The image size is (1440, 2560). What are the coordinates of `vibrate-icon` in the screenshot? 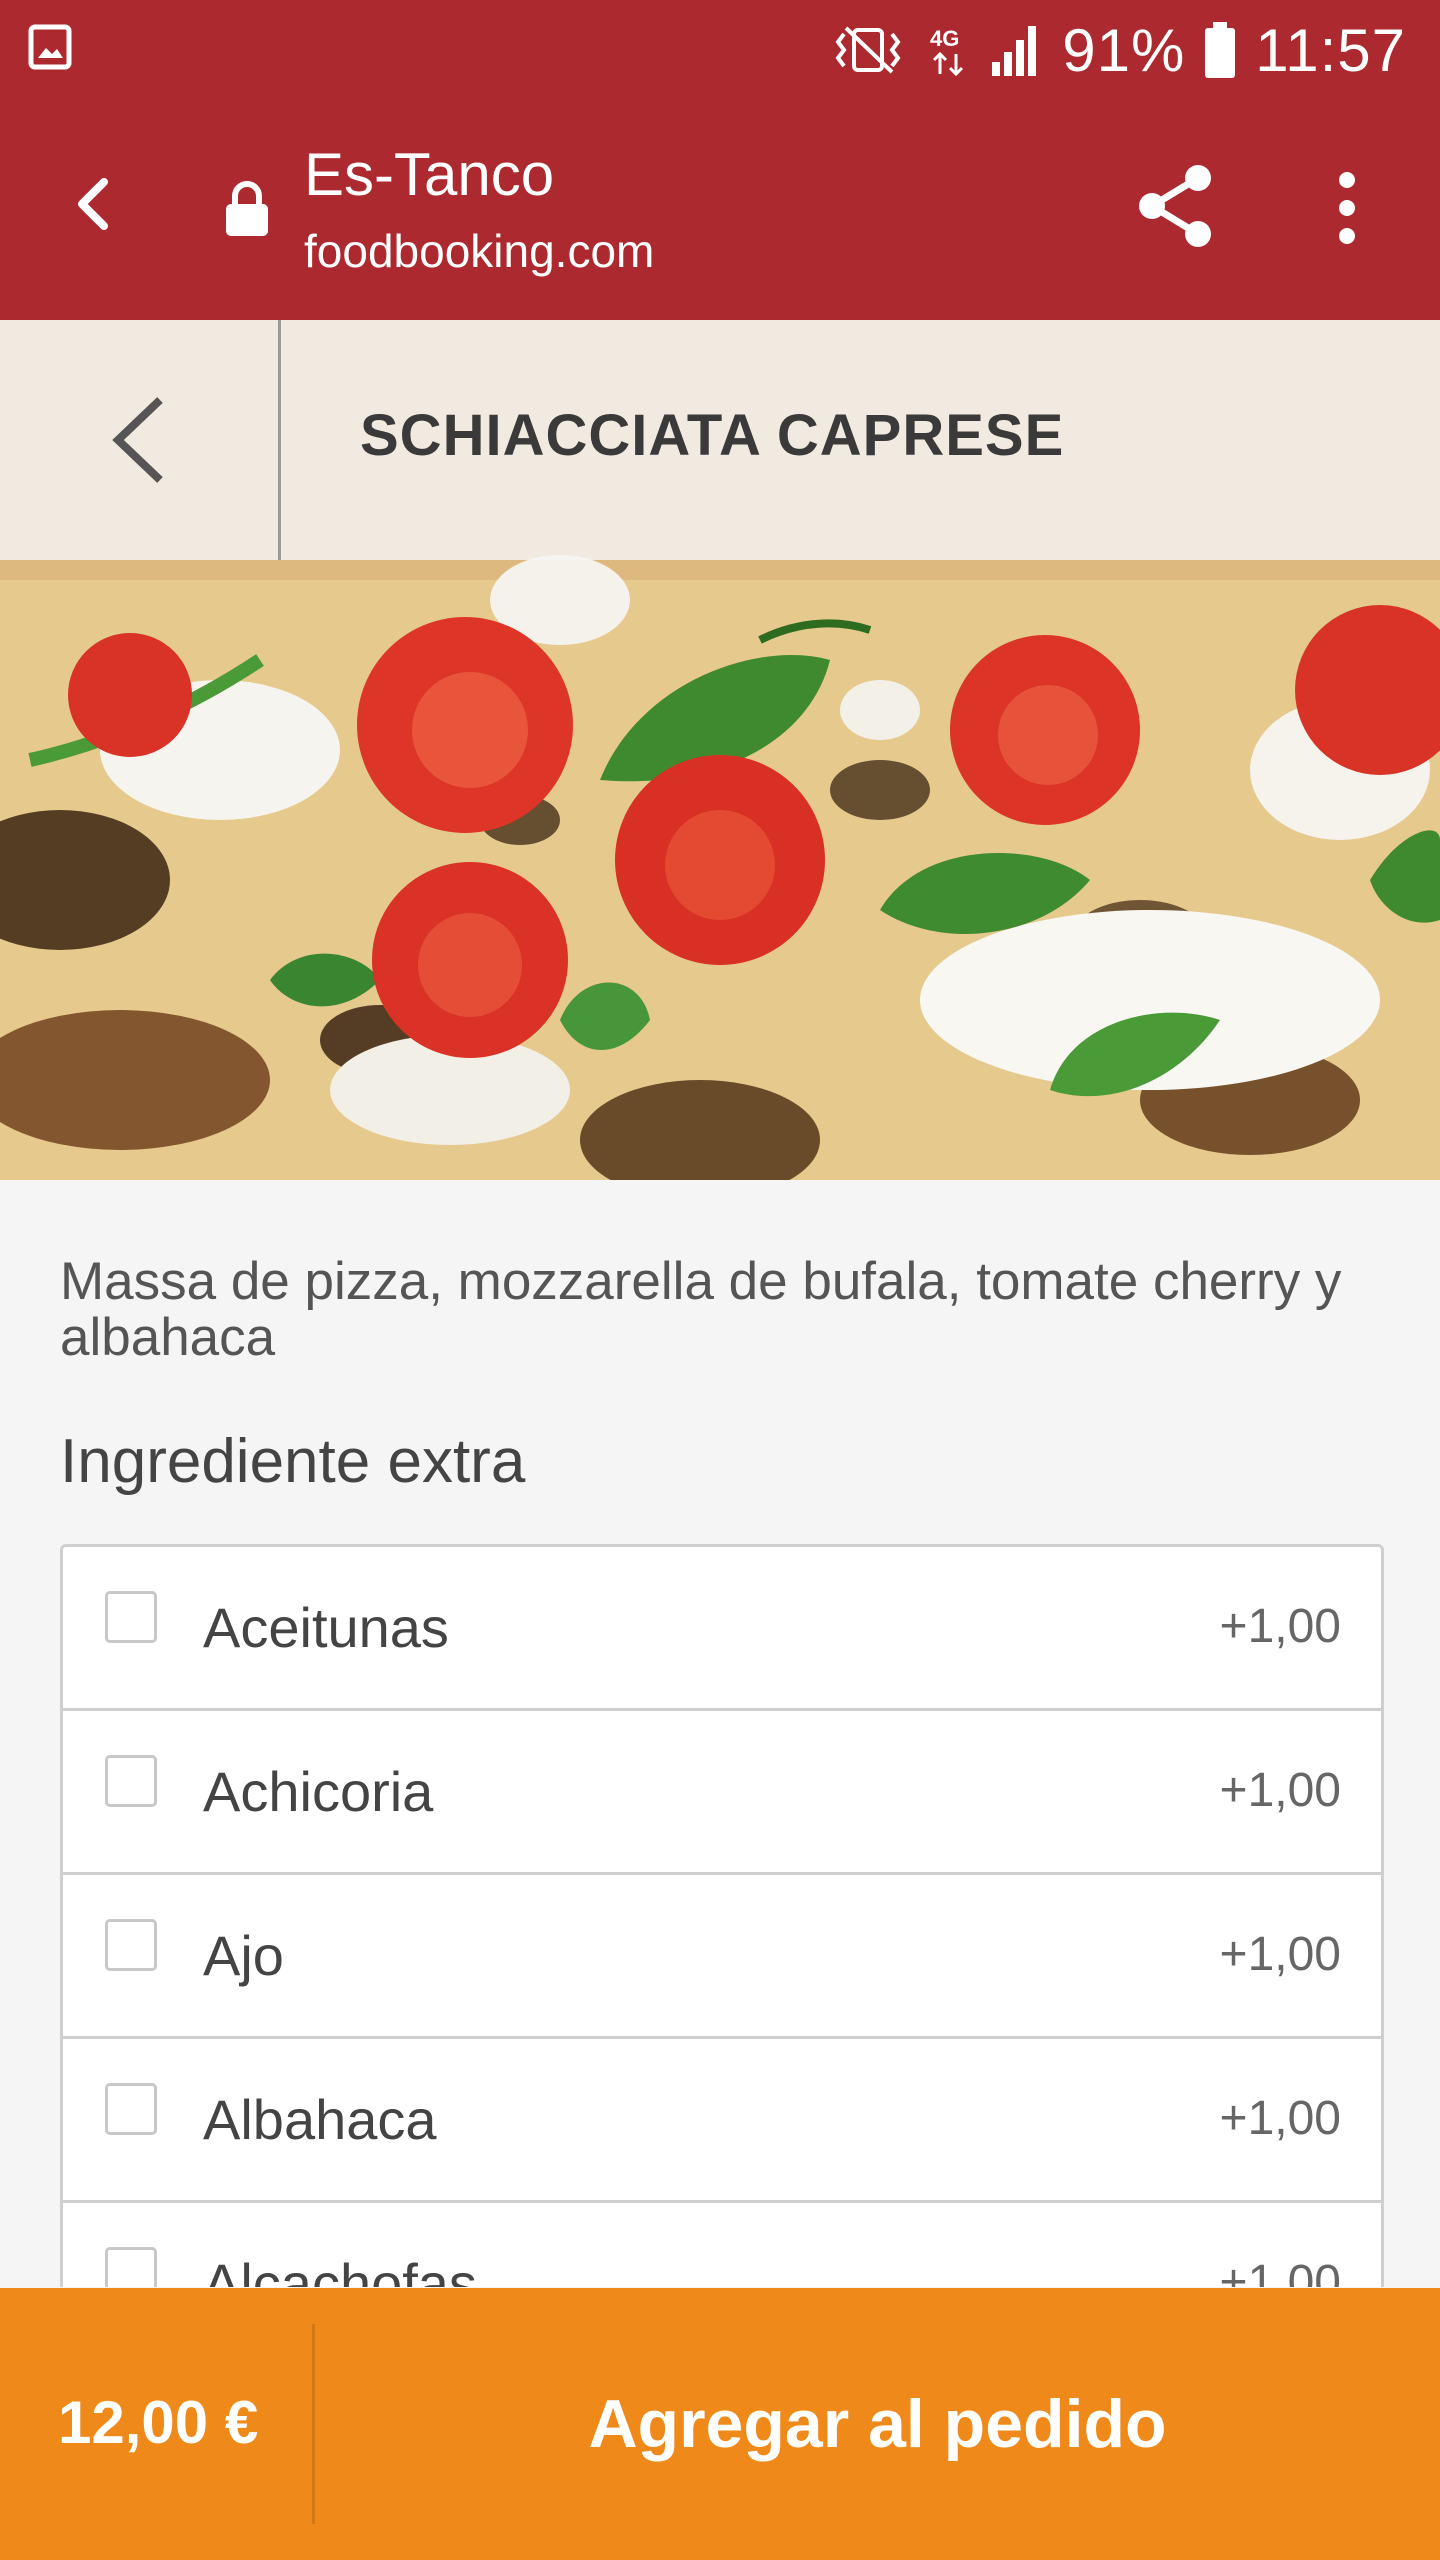 It's located at (868, 50).